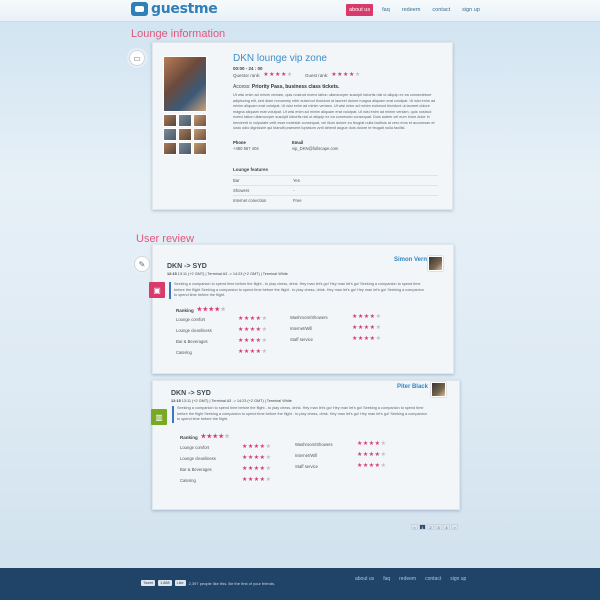 The width and height of the screenshot is (600, 600). Describe the element at coordinates (422, 527) in the screenshot. I see `page-1: 1` at that location.